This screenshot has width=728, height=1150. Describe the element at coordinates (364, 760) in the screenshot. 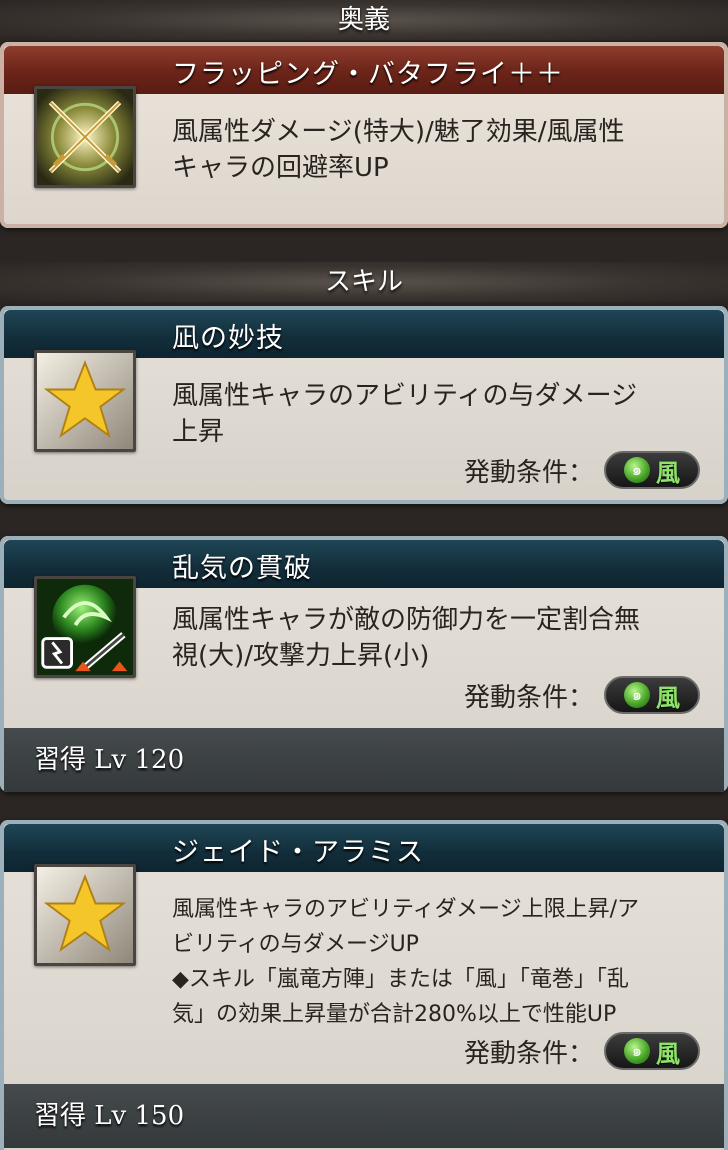

I see `learn-level-bar: 習得 Lv 120` at that location.